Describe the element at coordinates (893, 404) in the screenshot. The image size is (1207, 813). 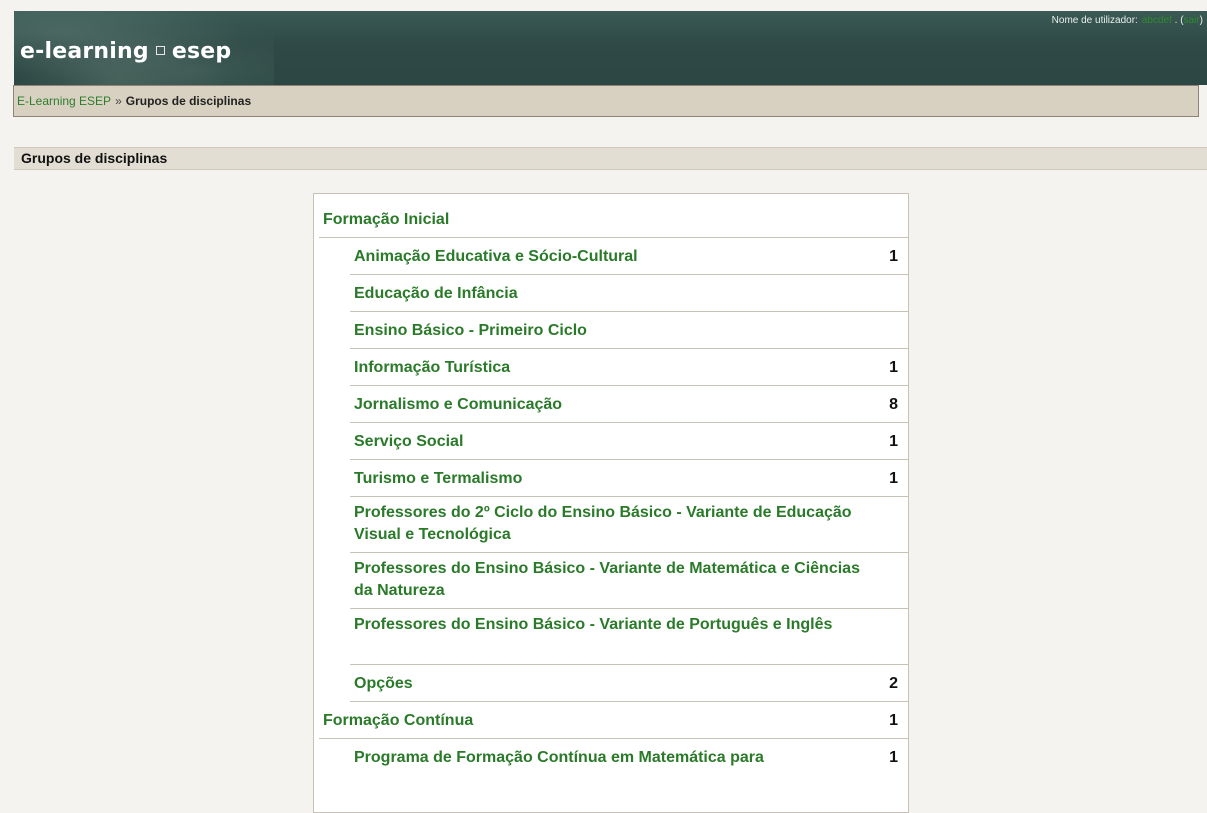
I see `course-count: 8` at that location.